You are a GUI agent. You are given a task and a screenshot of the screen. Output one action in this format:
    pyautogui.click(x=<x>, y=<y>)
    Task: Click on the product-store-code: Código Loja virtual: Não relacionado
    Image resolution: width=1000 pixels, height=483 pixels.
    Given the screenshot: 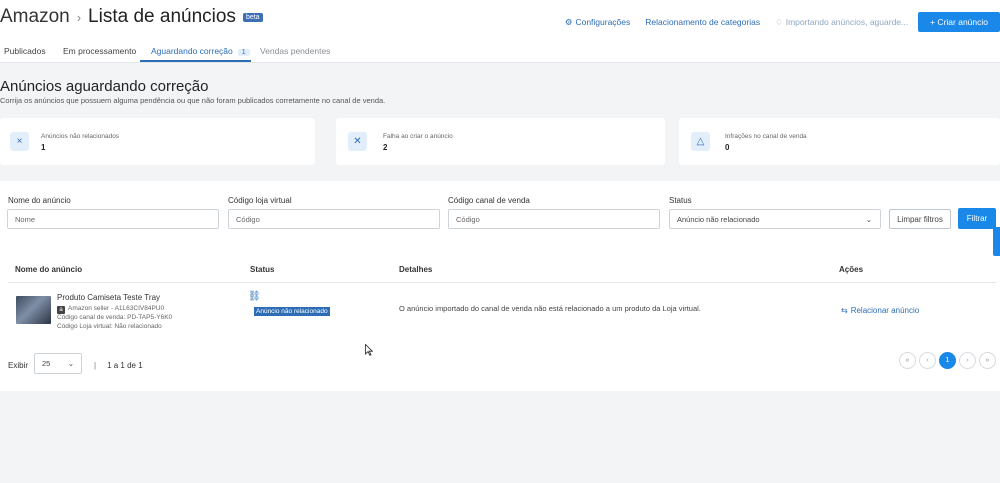 What is the action you would take?
    pyautogui.click(x=109, y=326)
    